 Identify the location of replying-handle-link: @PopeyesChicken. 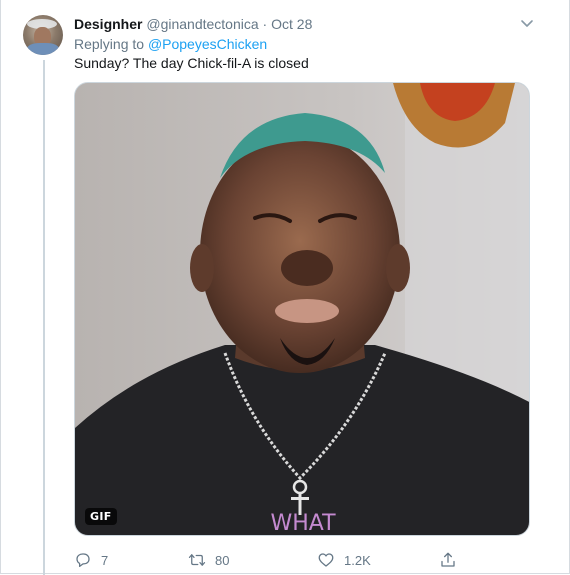
(207, 44).